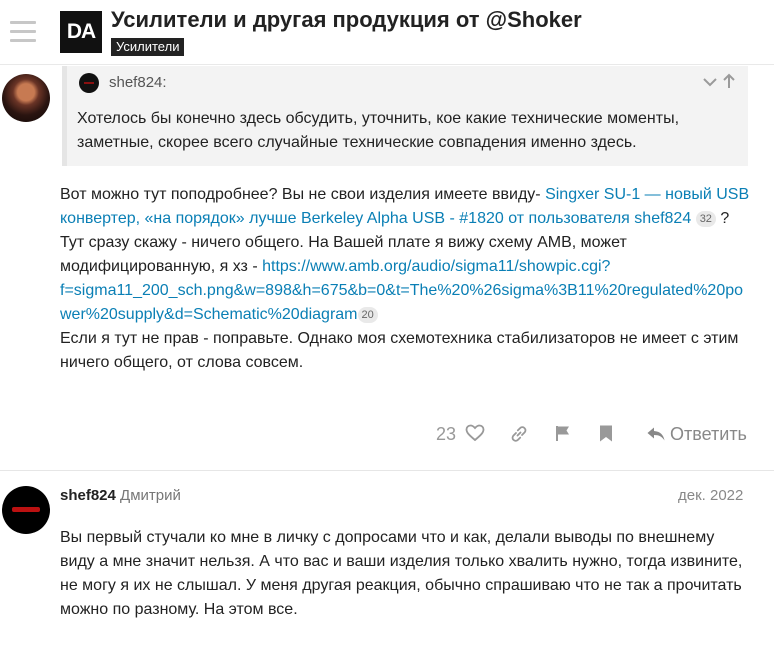  I want to click on hamburger-menu-icon, so click(23, 32).